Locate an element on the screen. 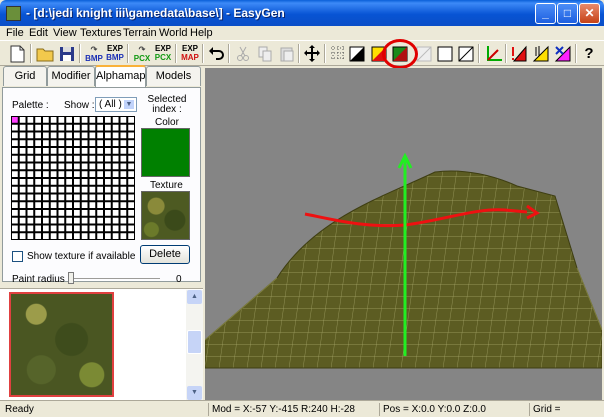 The image size is (604, 417). new-file-icon is located at coordinates (17, 53).